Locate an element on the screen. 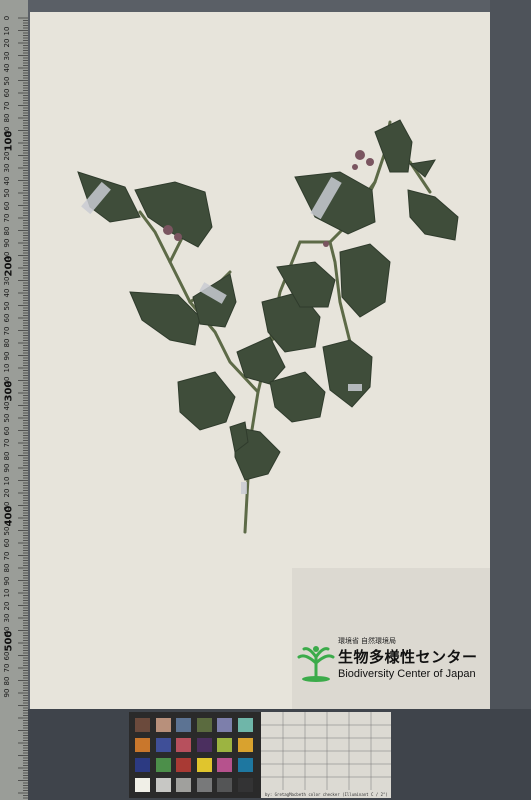  org-name-small: 環境省 自然環境局 is located at coordinates (367, 641).